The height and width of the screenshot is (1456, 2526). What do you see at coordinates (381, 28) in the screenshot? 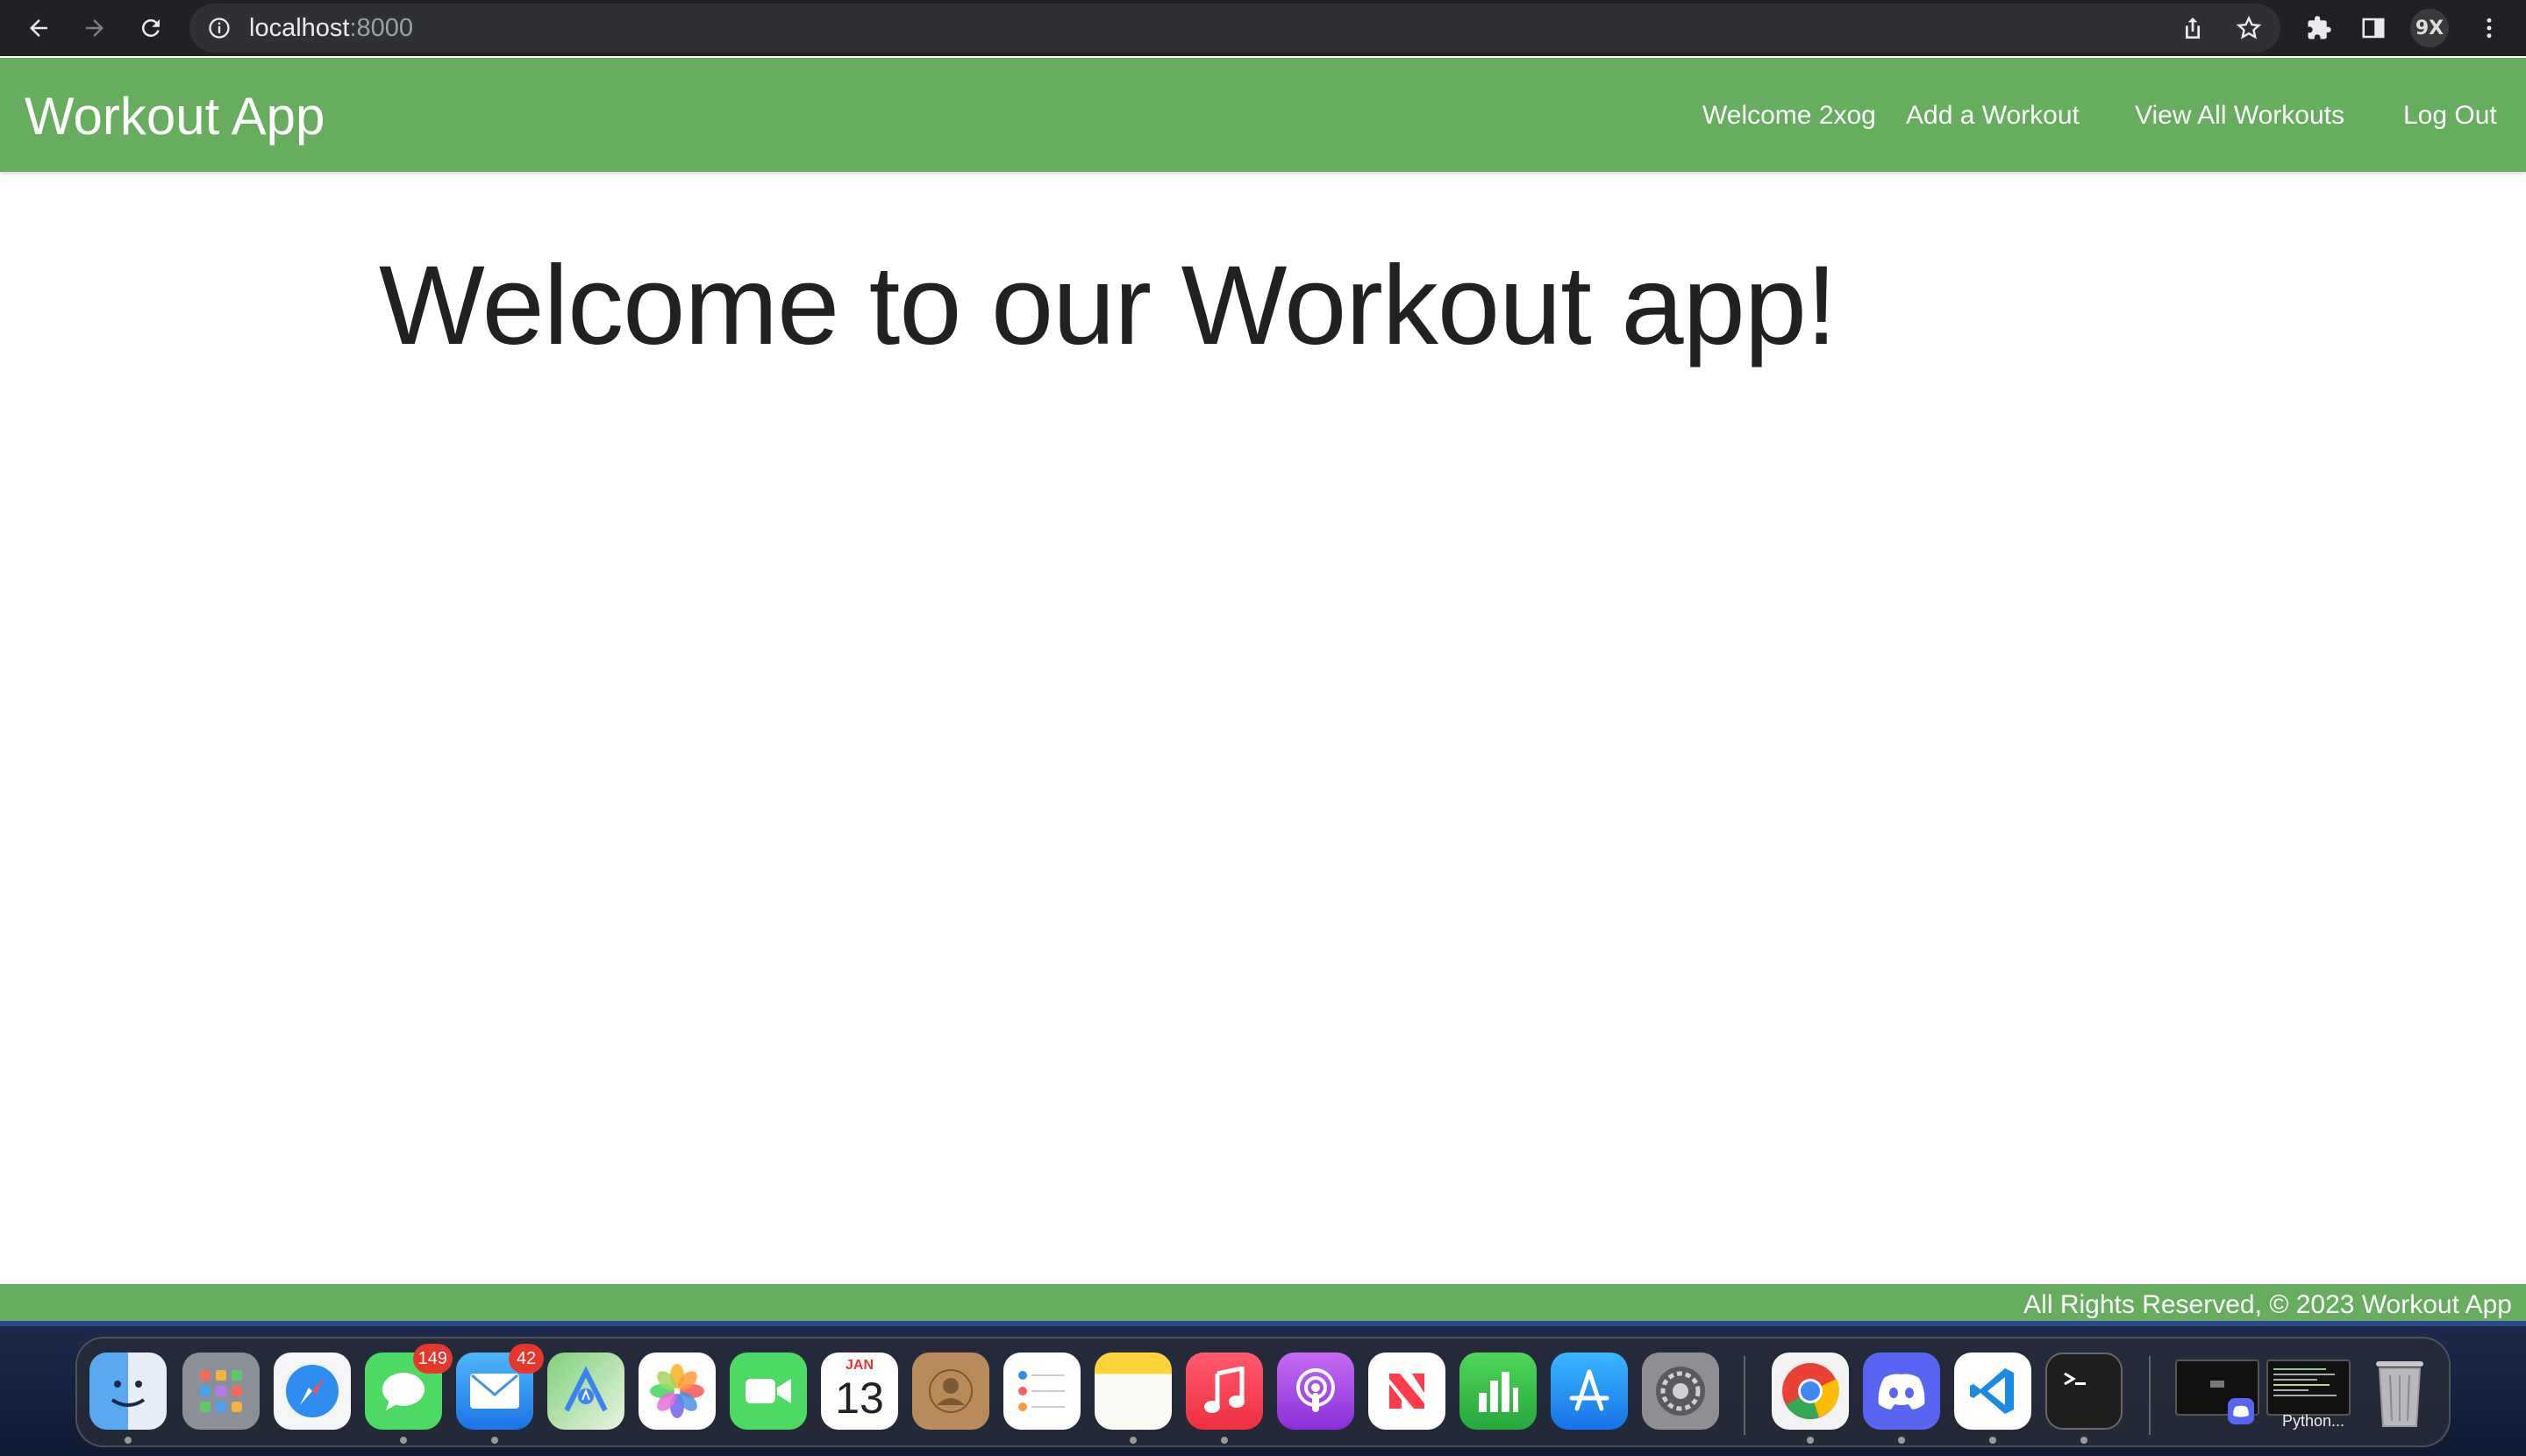
I see `url-port: :8000` at bounding box center [381, 28].